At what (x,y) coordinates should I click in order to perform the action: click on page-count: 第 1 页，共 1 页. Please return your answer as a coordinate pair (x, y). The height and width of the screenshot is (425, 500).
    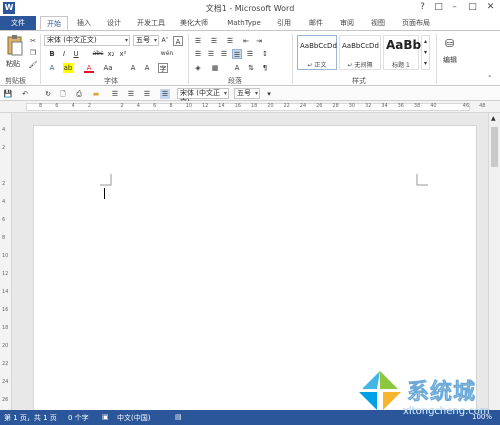
    Looking at the image, I should click on (30, 418).